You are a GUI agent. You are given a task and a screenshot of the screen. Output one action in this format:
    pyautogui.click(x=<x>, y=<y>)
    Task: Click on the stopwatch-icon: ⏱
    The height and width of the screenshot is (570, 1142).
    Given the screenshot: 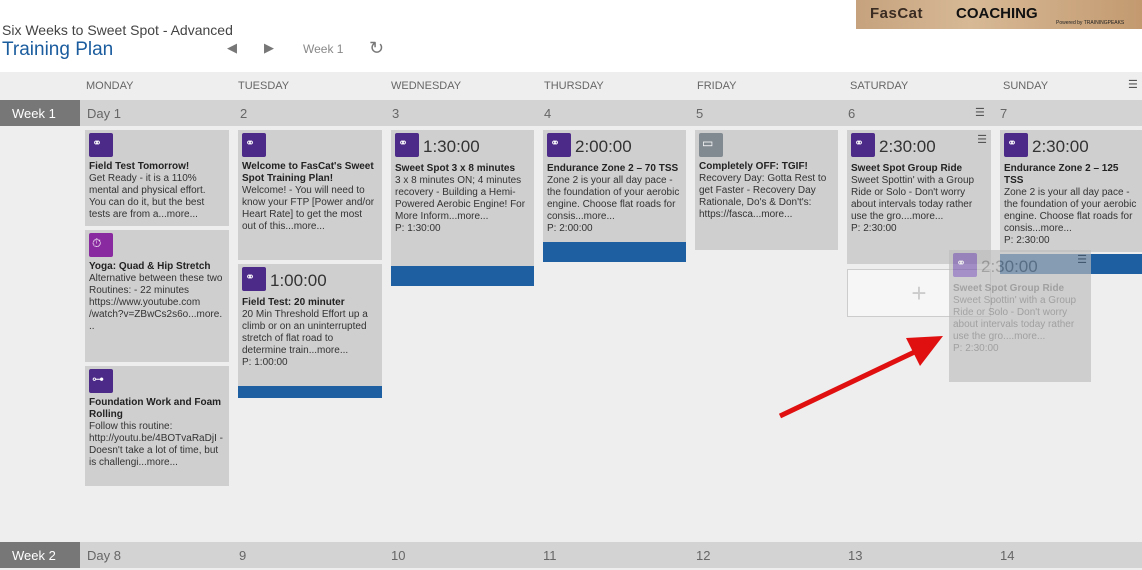 What is the action you would take?
    pyautogui.click(x=101, y=245)
    